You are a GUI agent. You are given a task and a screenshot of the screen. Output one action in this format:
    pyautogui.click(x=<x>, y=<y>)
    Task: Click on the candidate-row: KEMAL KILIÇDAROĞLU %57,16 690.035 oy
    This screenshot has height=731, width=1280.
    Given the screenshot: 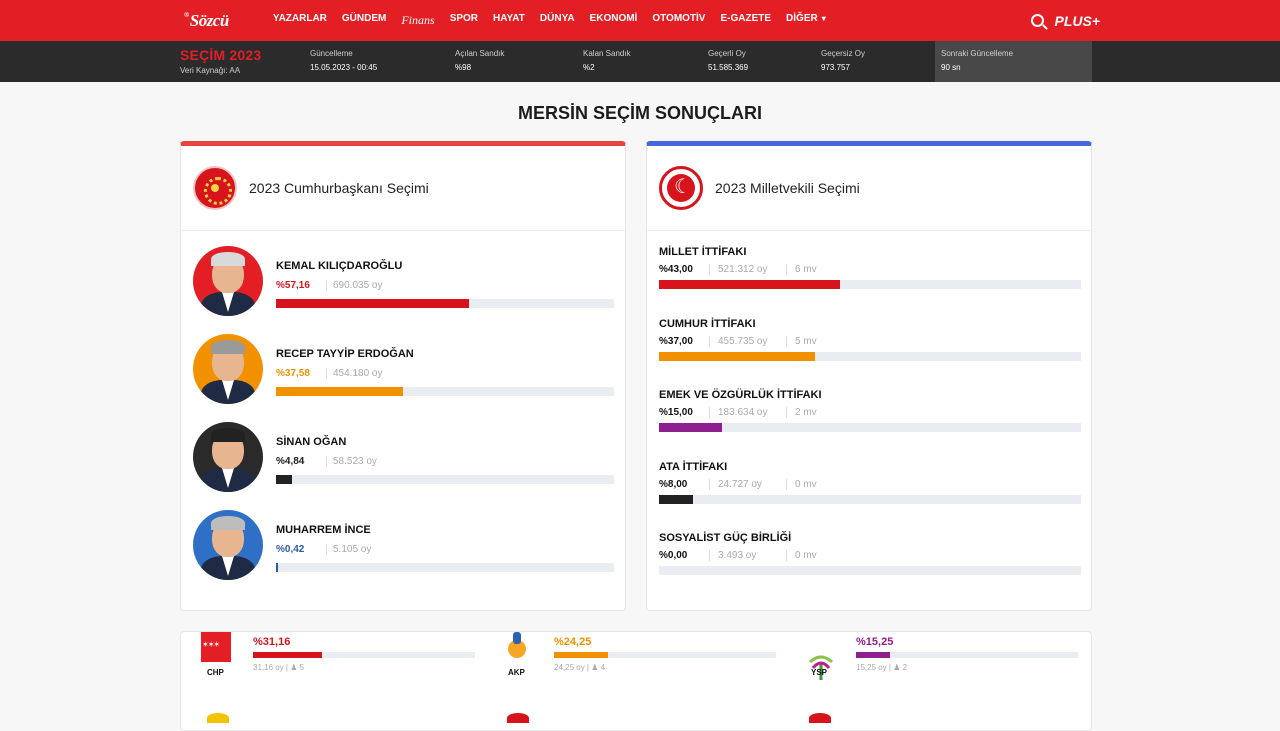 What is the action you would take?
    pyautogui.click(x=403, y=281)
    